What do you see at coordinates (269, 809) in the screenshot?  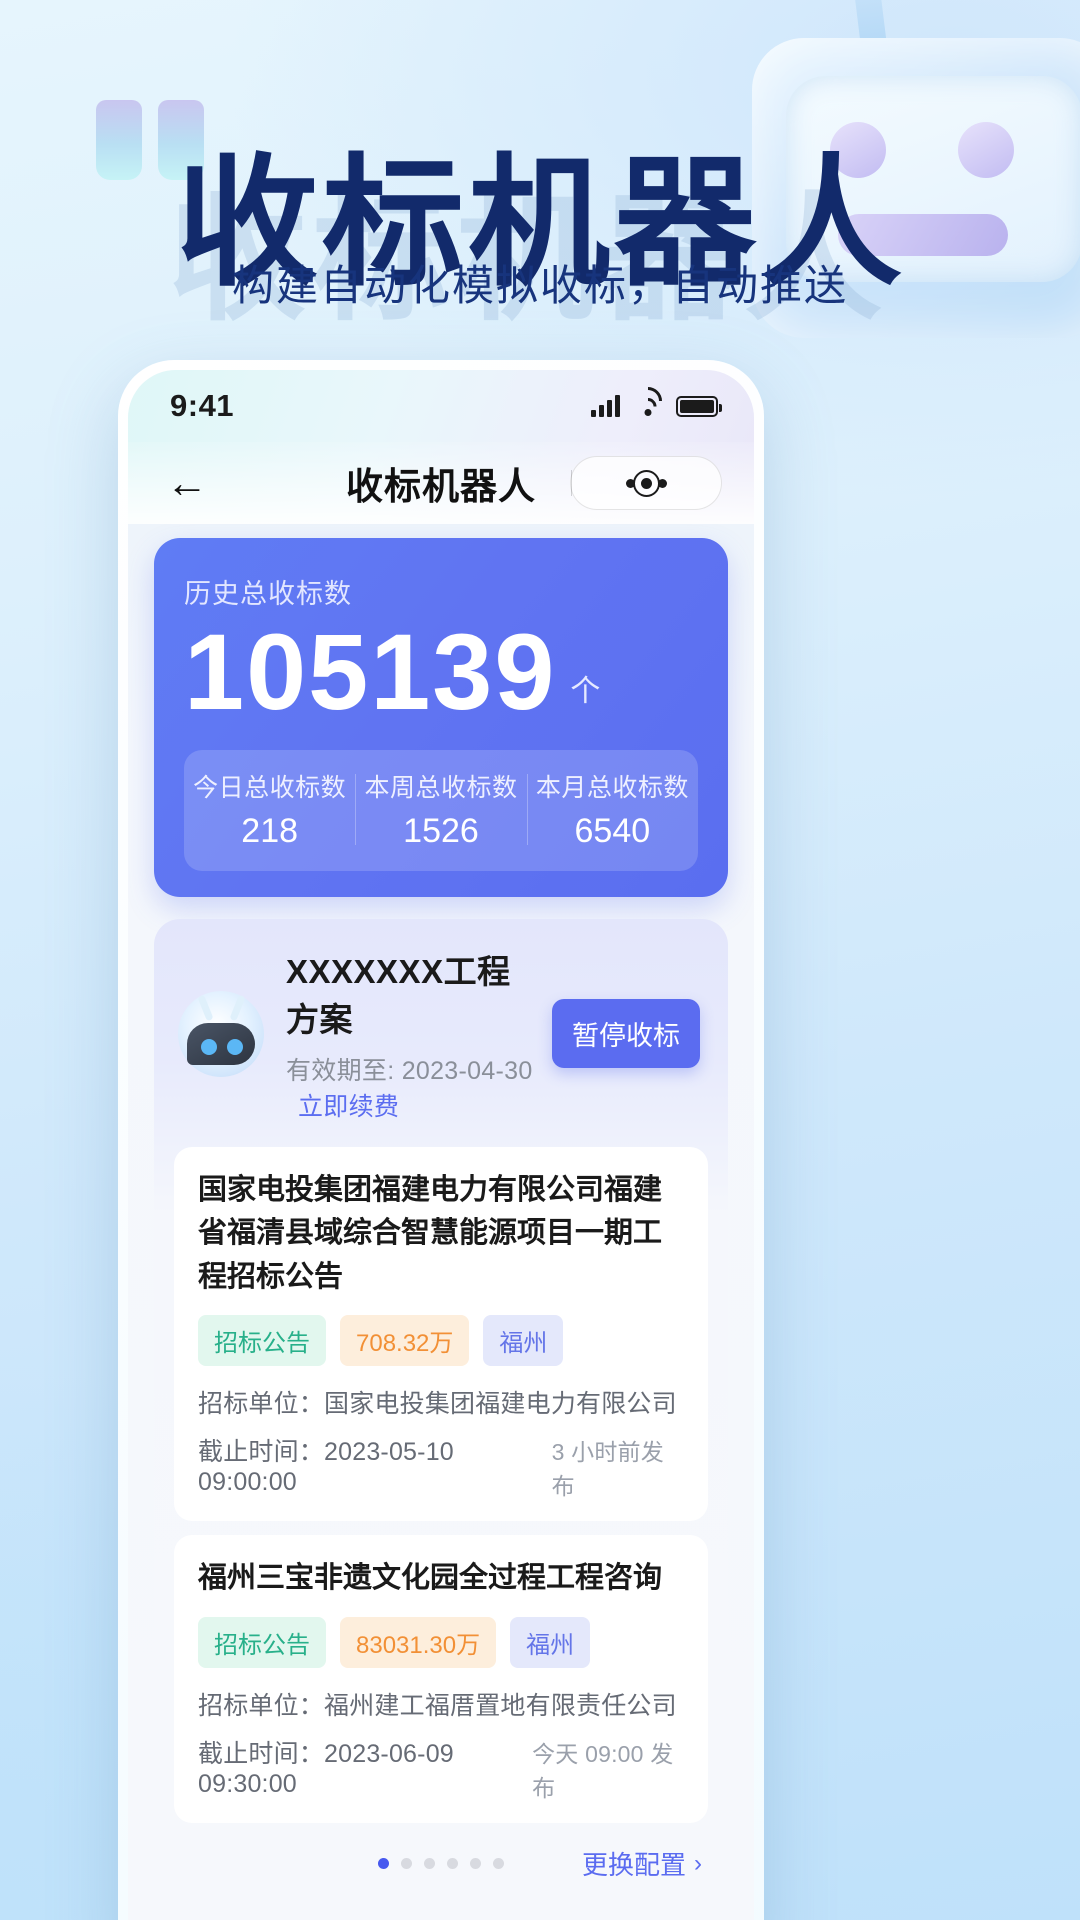 I see `stat-column-today: 今日总收标数 218` at bounding box center [269, 809].